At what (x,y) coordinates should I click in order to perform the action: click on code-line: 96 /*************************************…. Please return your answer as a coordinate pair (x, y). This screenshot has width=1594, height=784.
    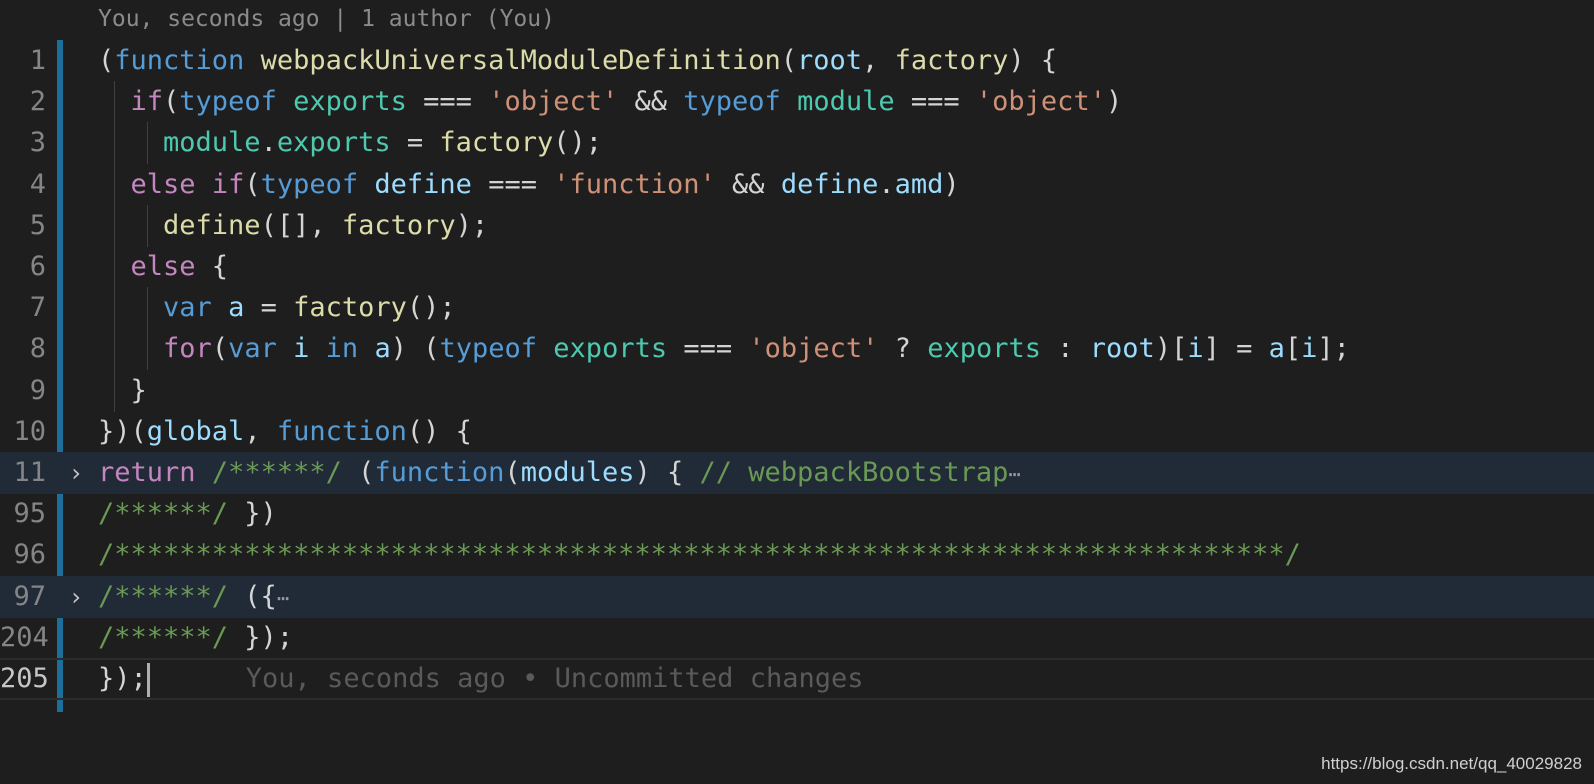
    Looking at the image, I should click on (797, 555).